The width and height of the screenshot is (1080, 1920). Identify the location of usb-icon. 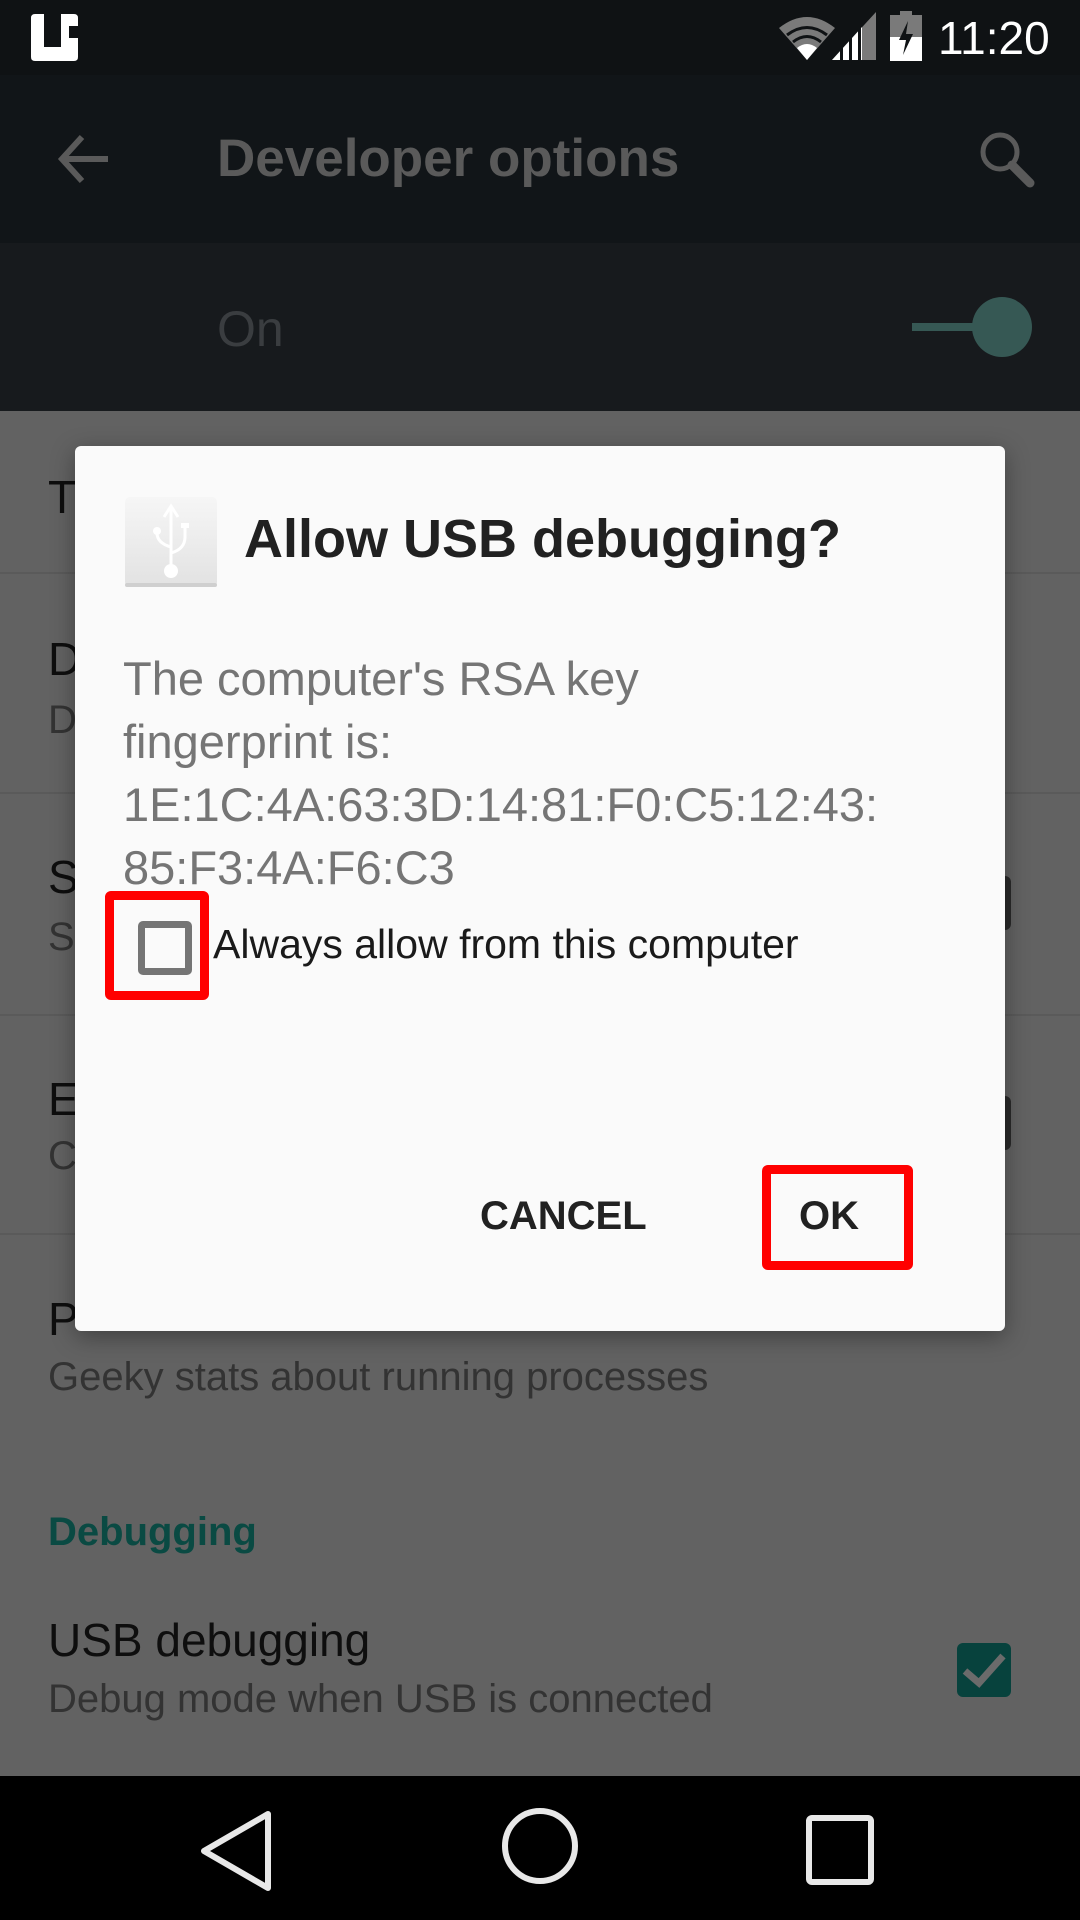
(171, 542).